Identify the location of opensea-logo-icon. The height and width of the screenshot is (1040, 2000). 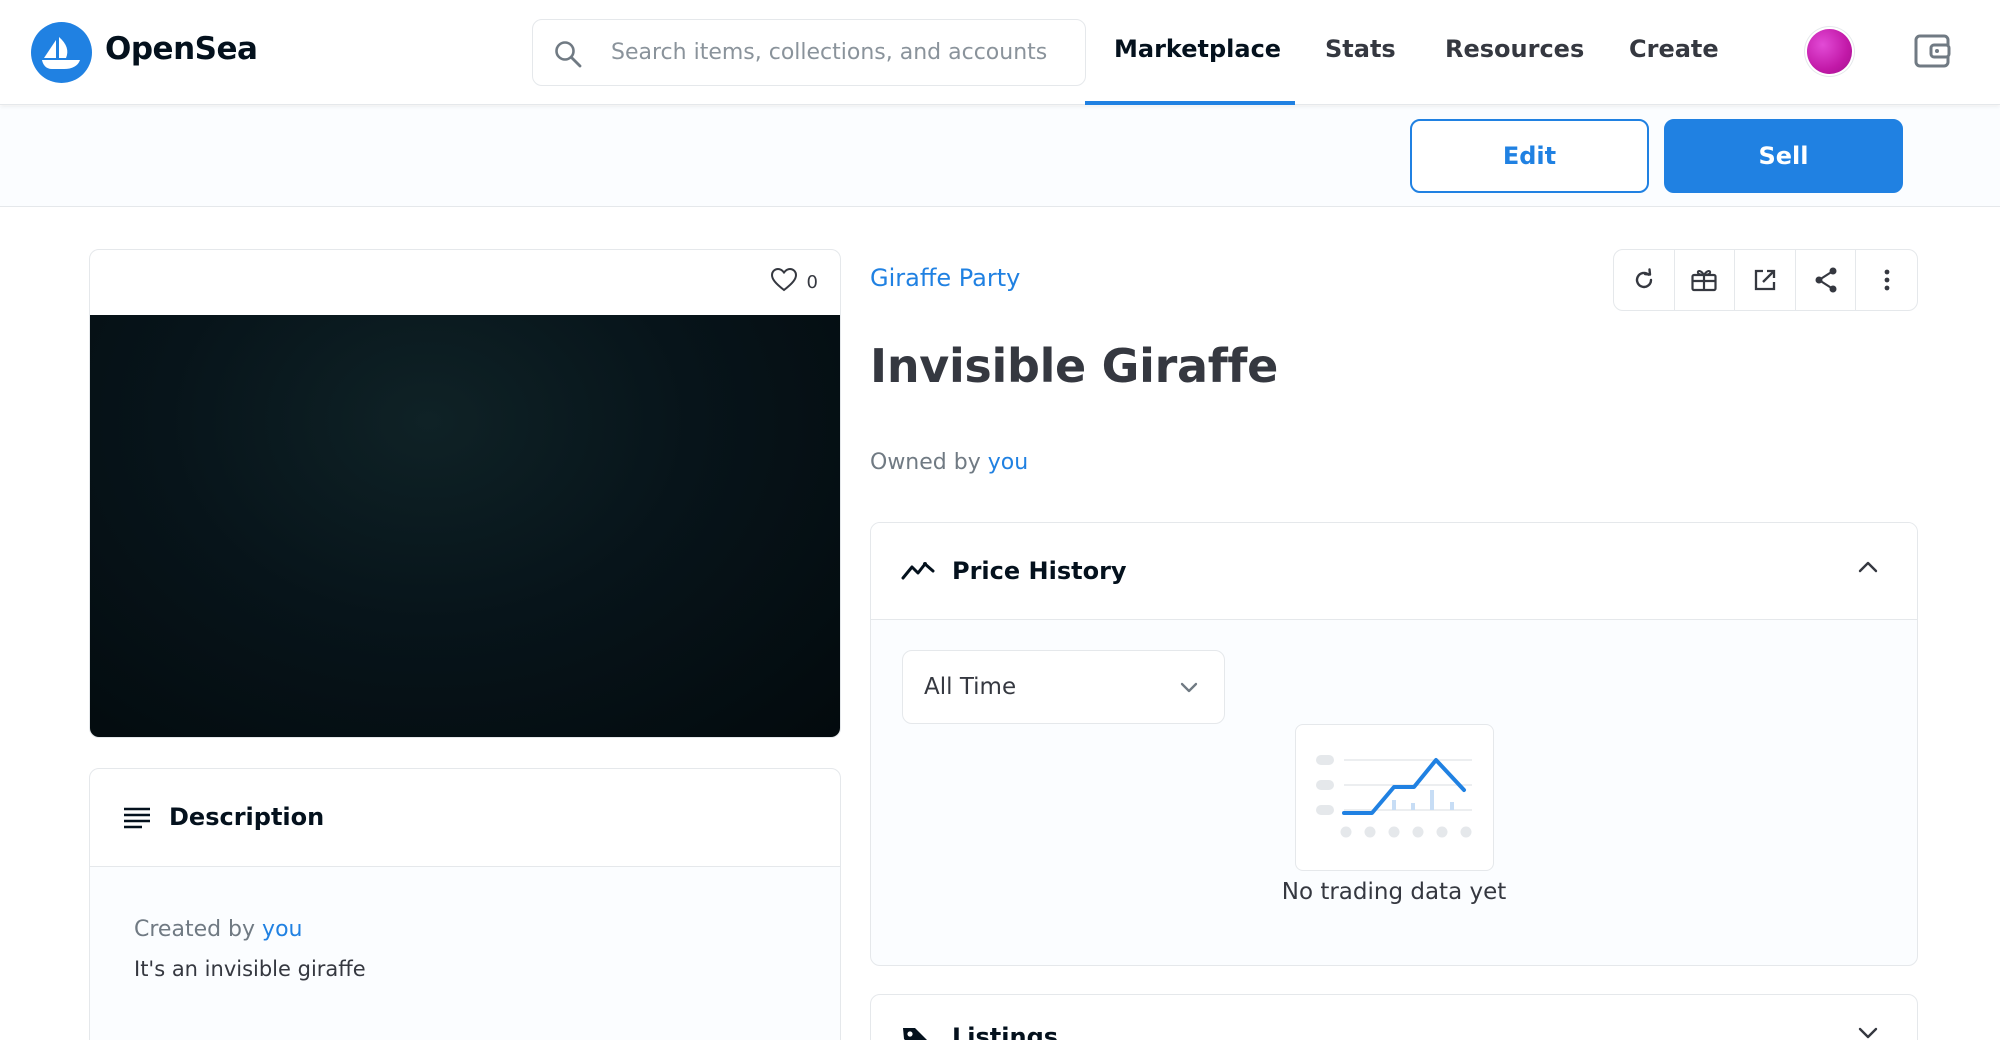
(61, 52).